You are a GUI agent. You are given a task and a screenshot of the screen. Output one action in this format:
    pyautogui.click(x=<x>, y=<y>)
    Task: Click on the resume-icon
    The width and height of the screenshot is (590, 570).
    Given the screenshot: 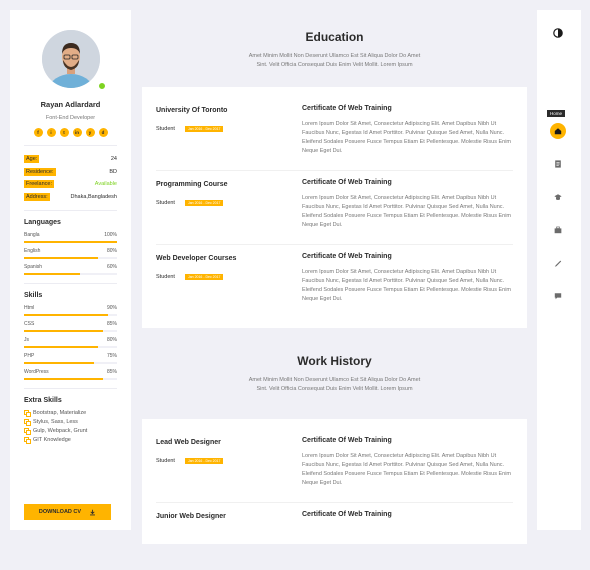 What is the action you would take?
    pyautogui.click(x=558, y=164)
    